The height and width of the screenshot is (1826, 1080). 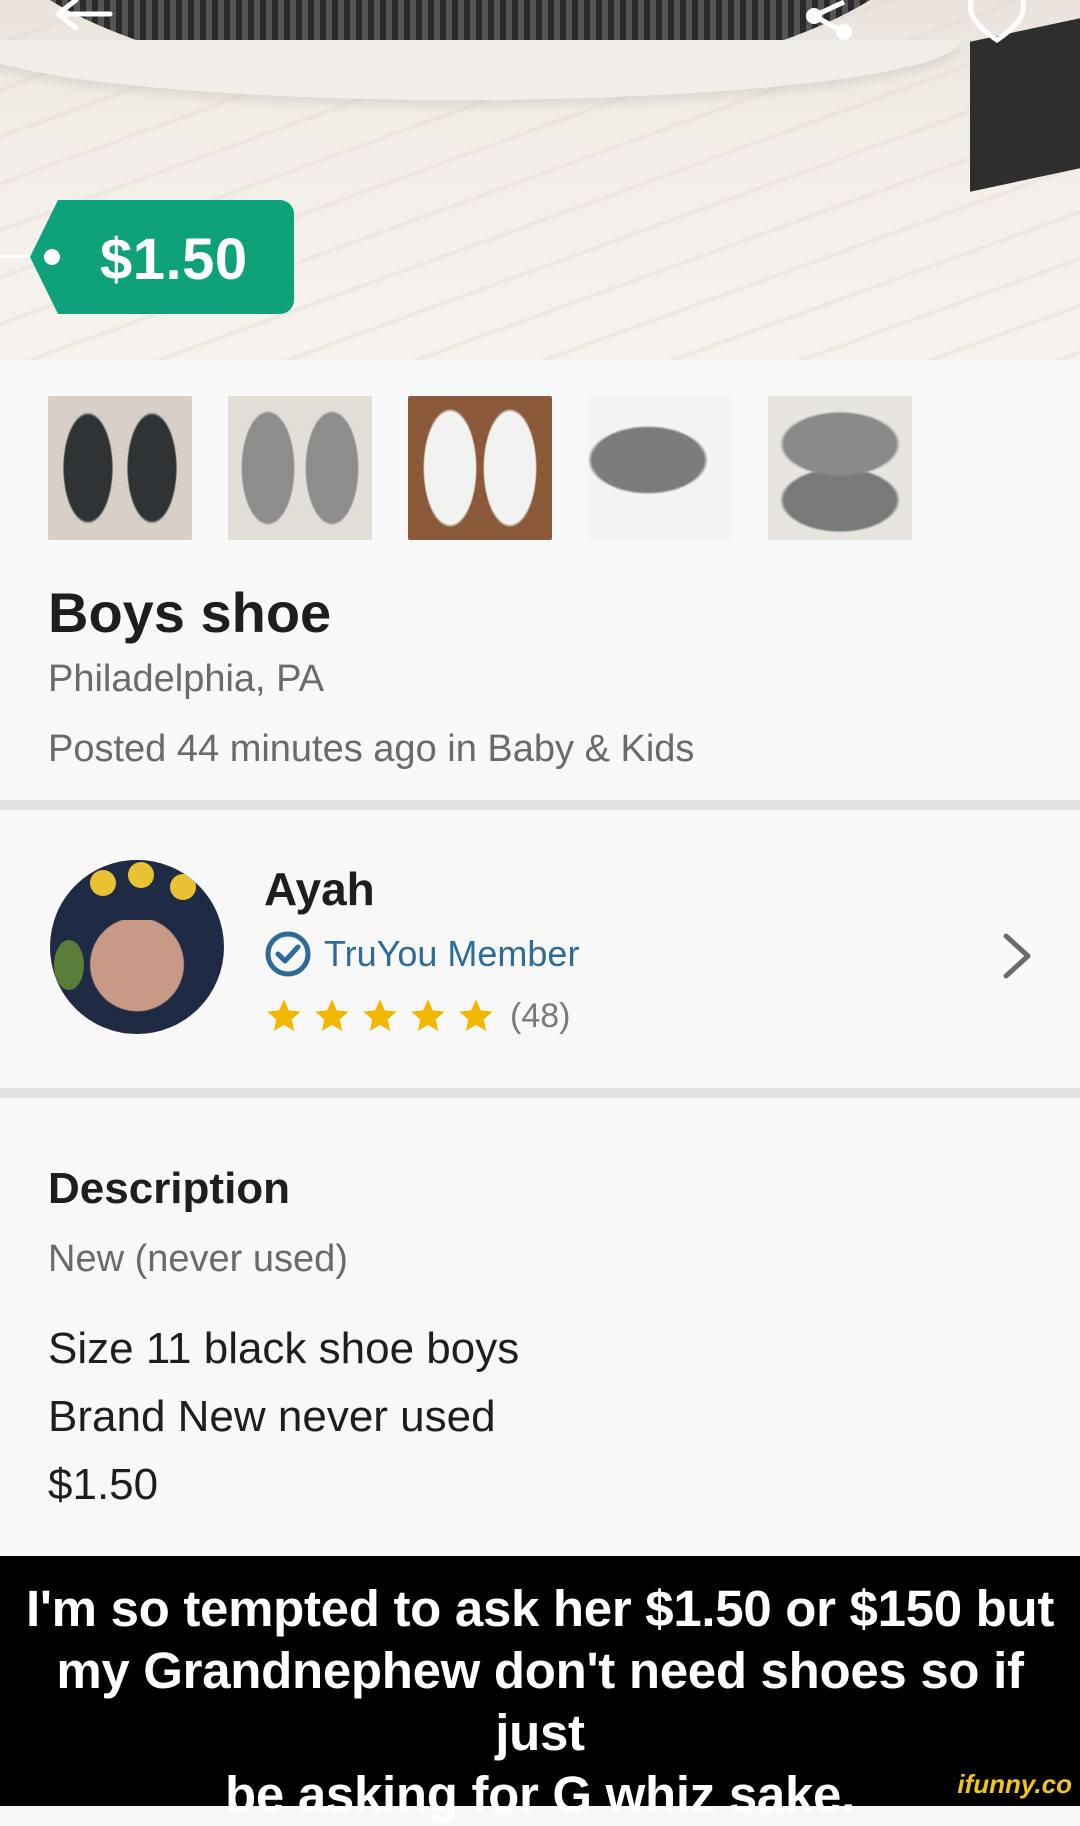 What do you see at coordinates (540, 1015) in the screenshot?
I see `rating-count: (48)` at bounding box center [540, 1015].